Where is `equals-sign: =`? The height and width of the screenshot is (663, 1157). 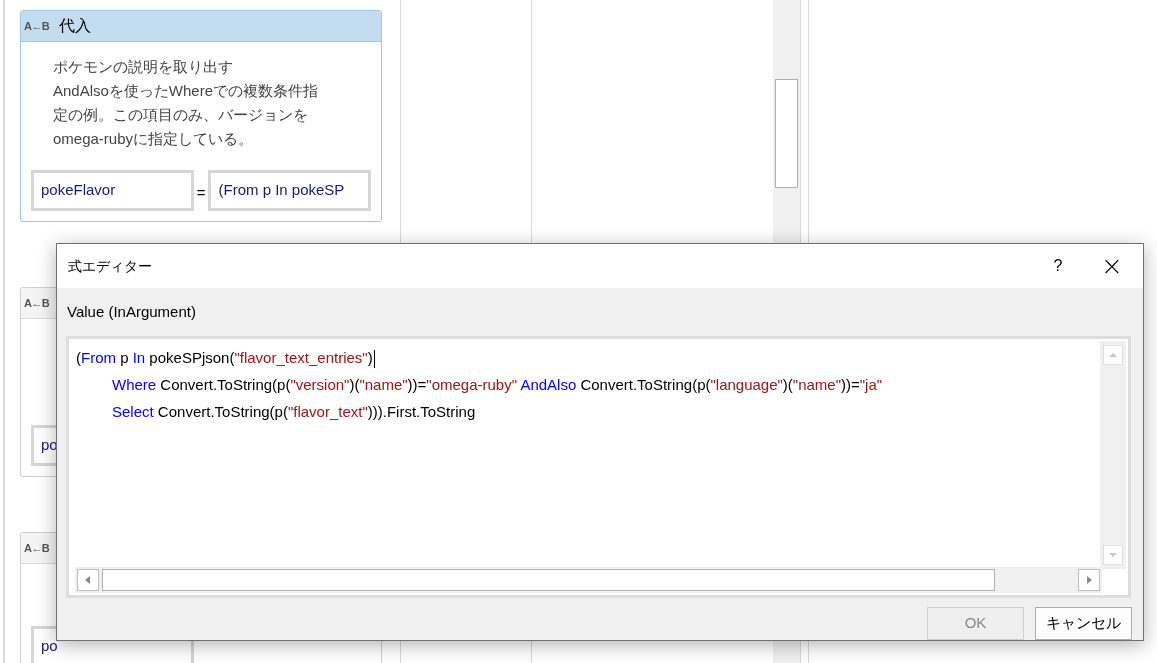 equals-sign: = is located at coordinates (201, 193).